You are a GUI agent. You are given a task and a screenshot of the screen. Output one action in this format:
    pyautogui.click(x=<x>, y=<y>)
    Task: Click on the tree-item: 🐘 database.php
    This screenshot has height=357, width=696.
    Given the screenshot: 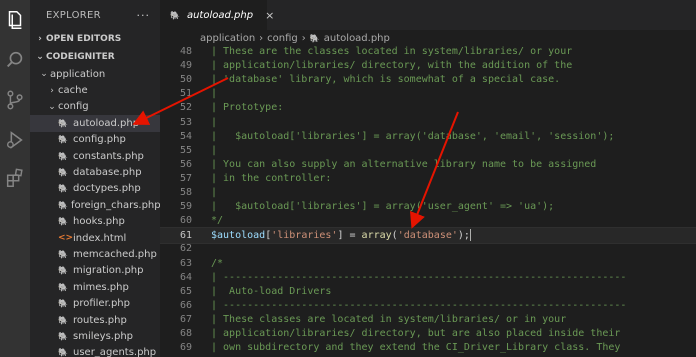 What is the action you would take?
    pyautogui.click(x=95, y=172)
    